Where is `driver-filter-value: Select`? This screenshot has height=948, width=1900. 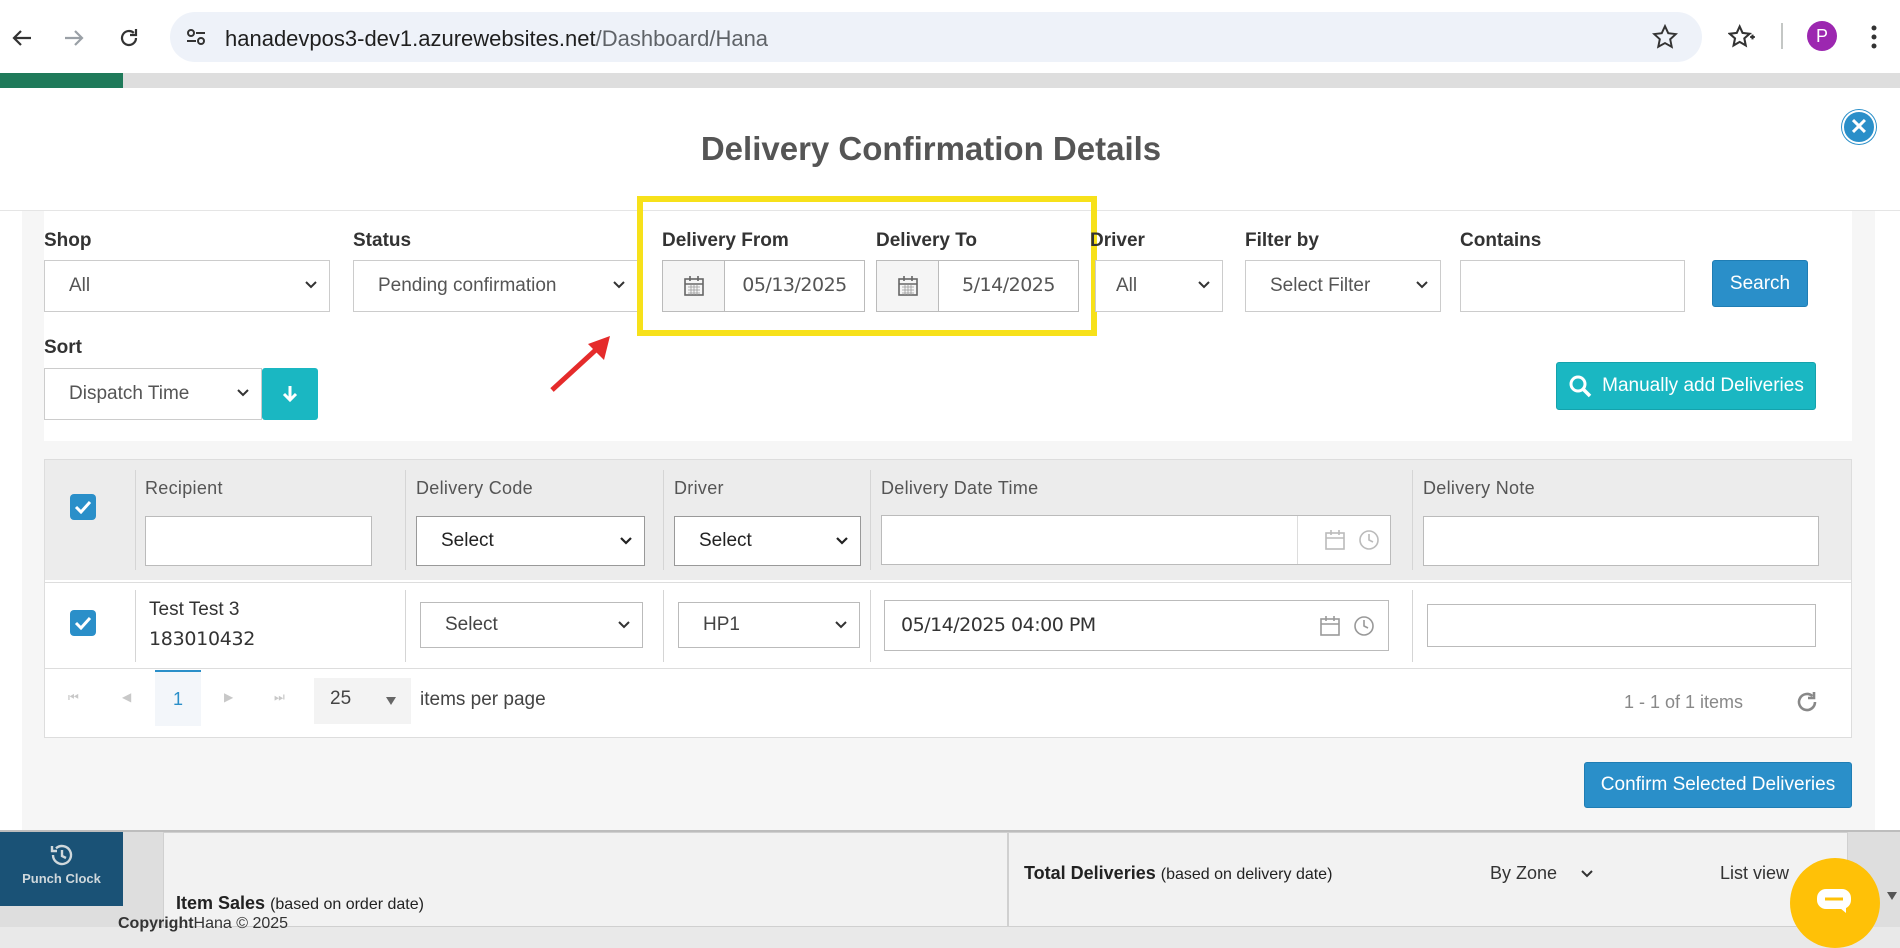
driver-filter-value: Select is located at coordinates (725, 540).